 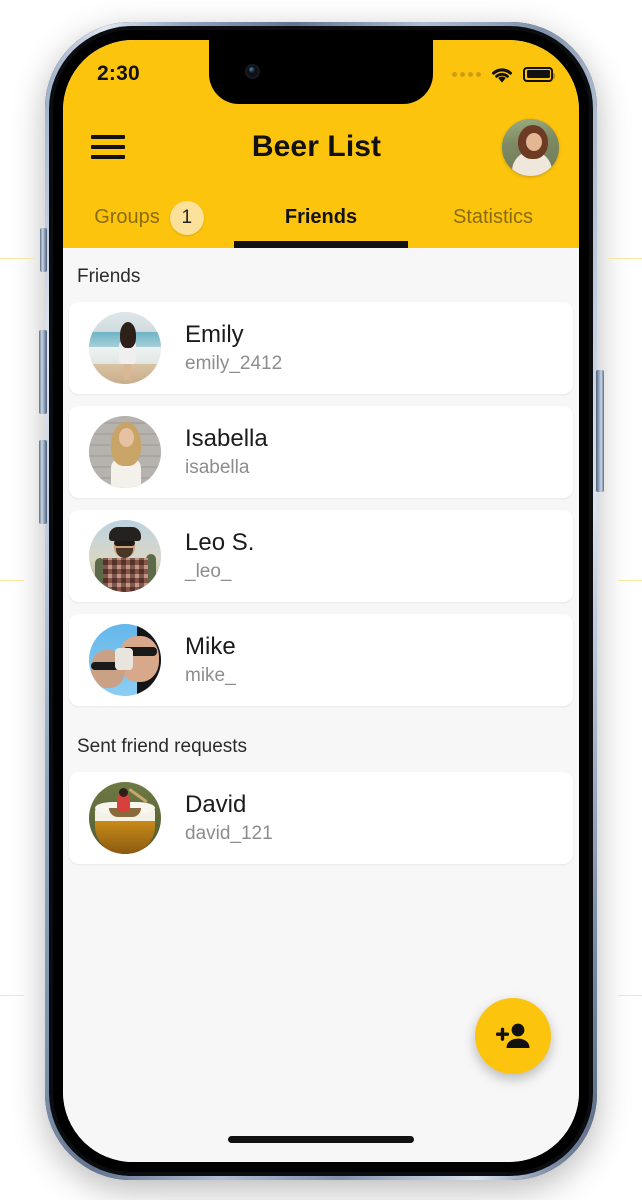 What do you see at coordinates (321, 556) in the screenshot?
I see `list-item: Leo S. _leo_` at bounding box center [321, 556].